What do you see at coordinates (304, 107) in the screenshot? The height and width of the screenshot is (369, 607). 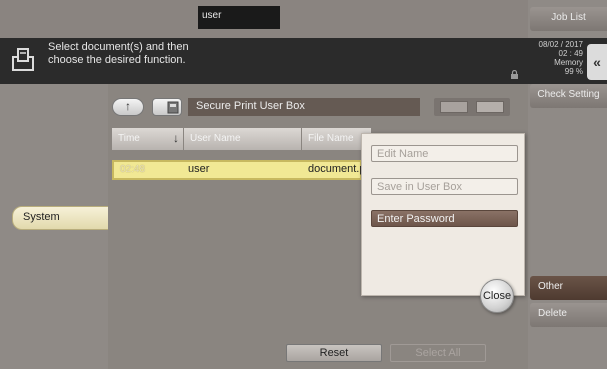 I see `box-title: Secure Print User Box` at bounding box center [304, 107].